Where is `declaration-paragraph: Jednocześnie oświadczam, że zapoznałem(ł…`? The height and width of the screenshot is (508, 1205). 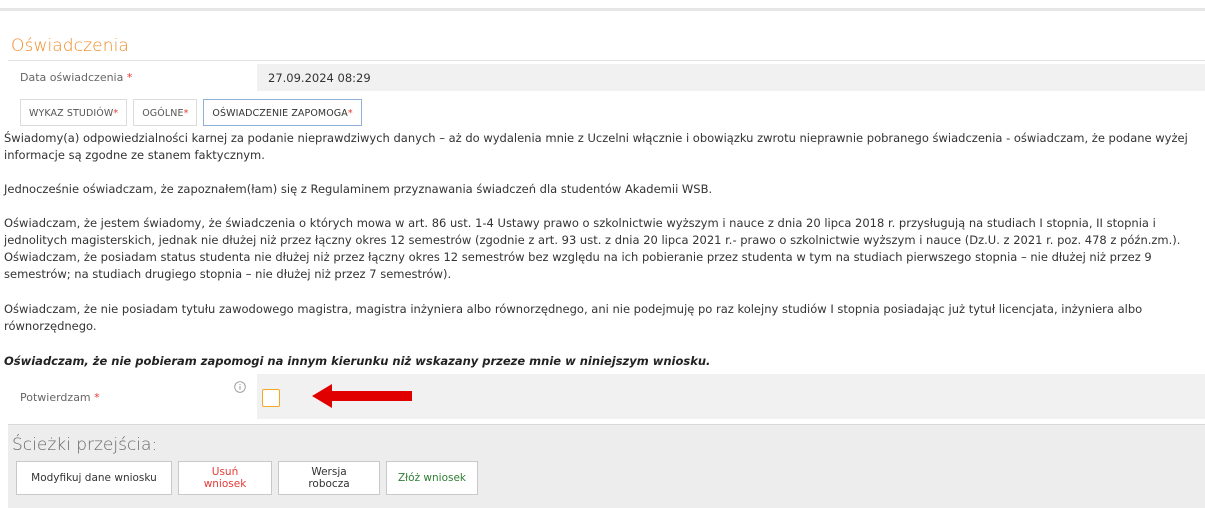
declaration-paragraph: Jednocześnie oświadczam, że zapoznałem(ł… is located at coordinates (358, 189).